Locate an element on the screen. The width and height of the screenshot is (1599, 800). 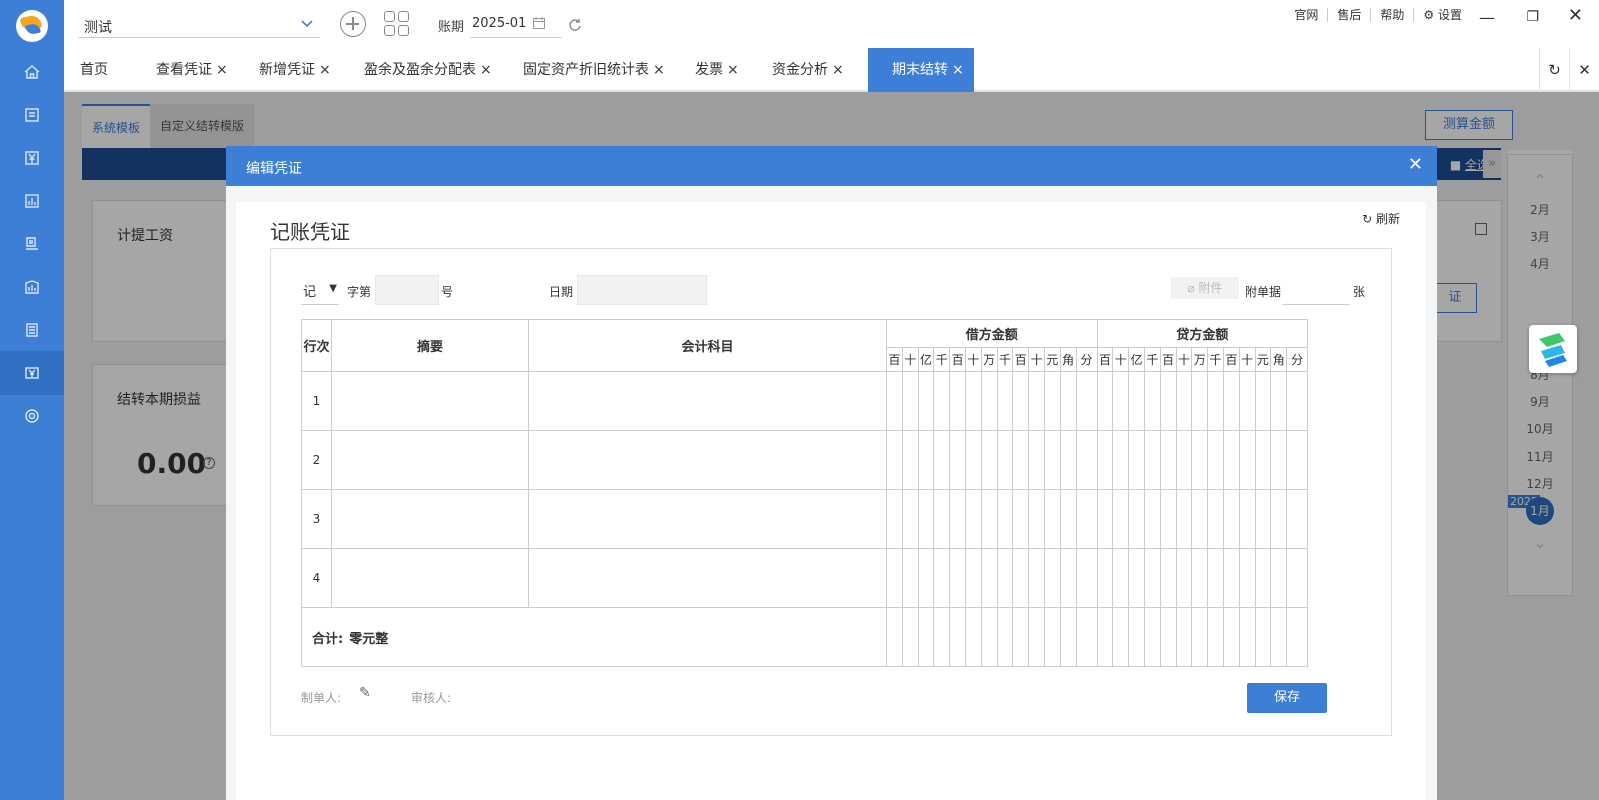
ledger-icon is located at coordinates (32, 201).